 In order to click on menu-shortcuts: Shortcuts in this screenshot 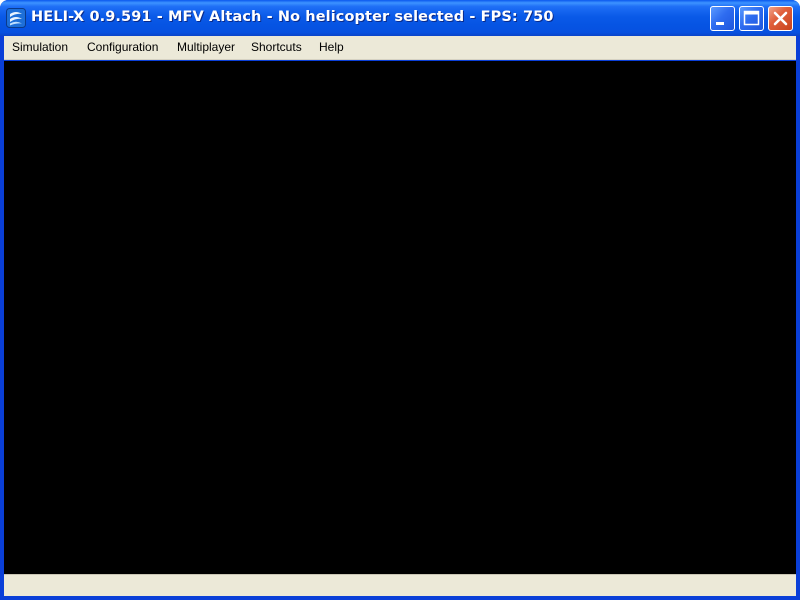, I will do `click(276, 47)`.